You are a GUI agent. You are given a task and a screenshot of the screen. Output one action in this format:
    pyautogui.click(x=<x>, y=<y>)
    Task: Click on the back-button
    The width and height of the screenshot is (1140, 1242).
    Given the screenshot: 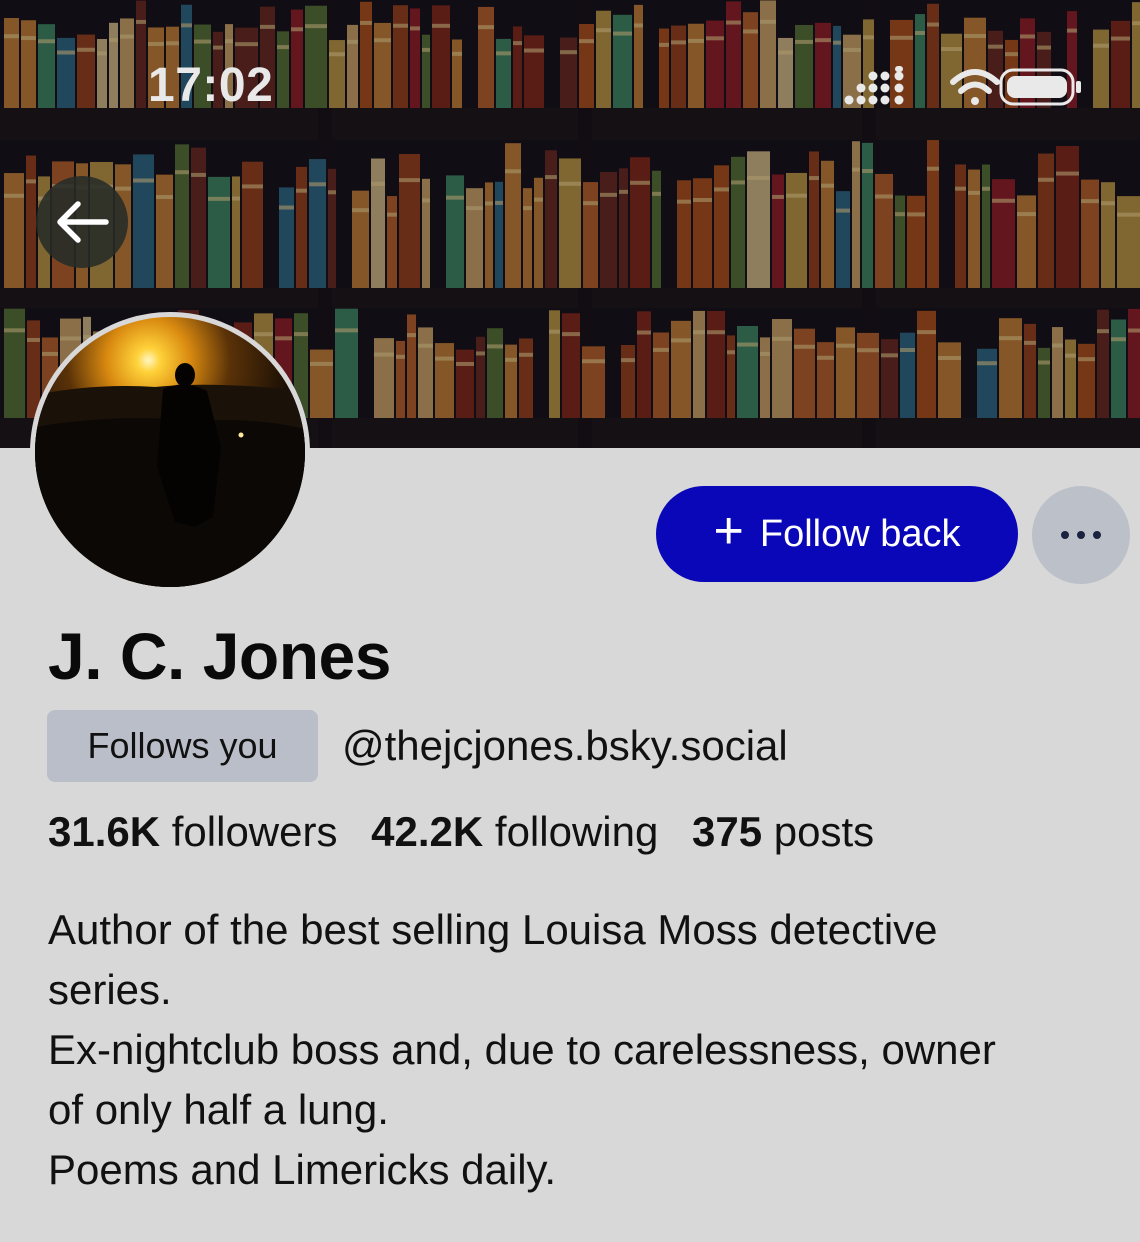 What is the action you would take?
    pyautogui.click(x=82, y=222)
    